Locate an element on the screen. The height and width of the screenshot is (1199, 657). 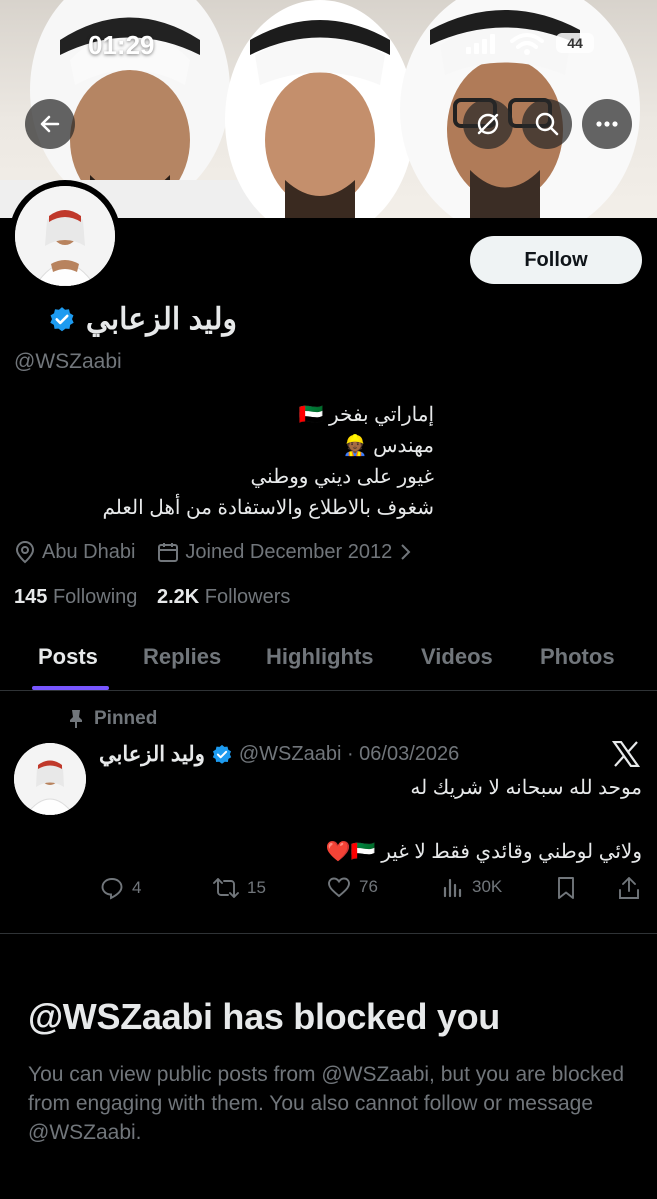
repost-count: 15 is located at coordinates (256, 887).